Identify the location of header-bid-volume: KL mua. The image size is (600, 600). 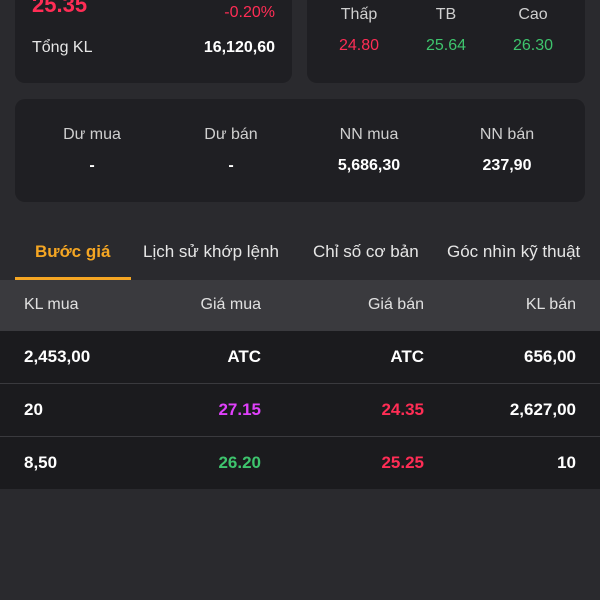
(51, 304).